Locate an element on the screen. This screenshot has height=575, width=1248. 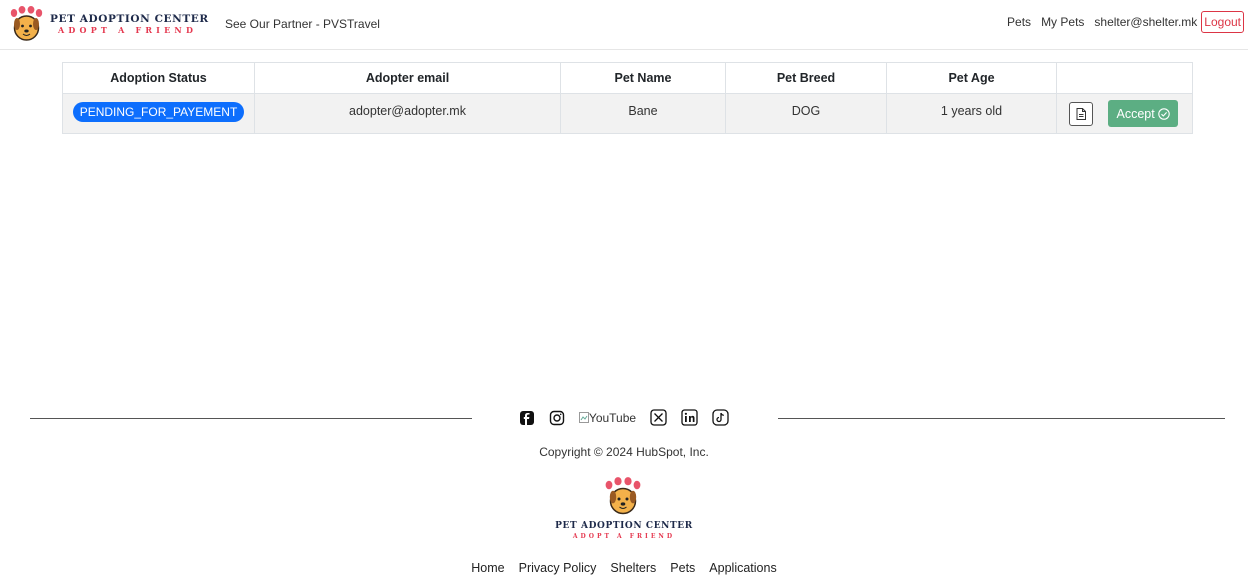
footer-brand-subtitle: ADOPT A FRIEND is located at coordinates (624, 536).